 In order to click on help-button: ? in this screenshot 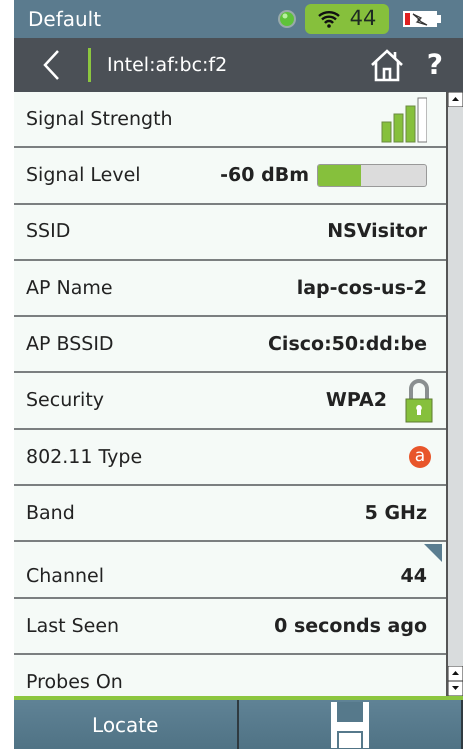, I will do `click(434, 65)`.